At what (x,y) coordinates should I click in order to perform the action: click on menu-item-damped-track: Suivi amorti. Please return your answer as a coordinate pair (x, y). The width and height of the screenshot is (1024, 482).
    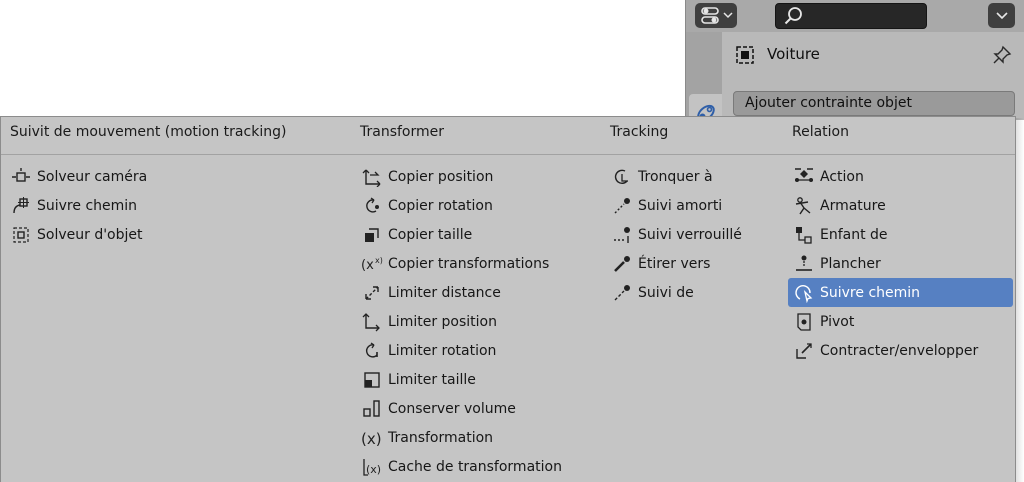
    Looking at the image, I should click on (699, 205).